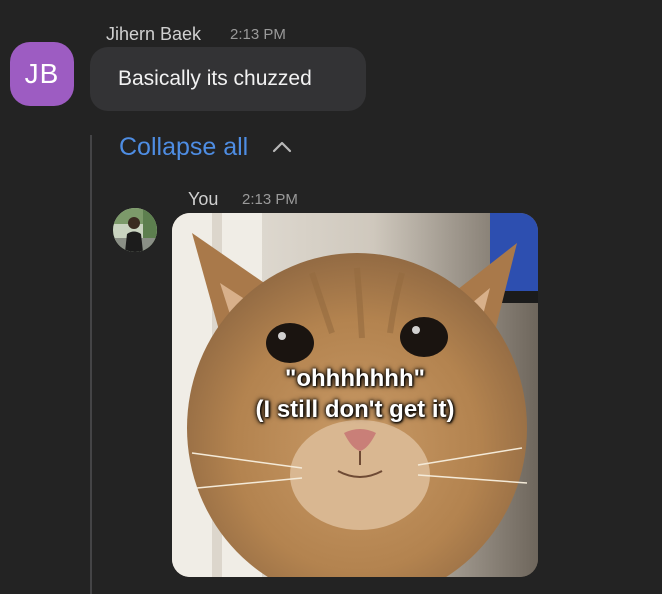  Describe the element at coordinates (355, 378) in the screenshot. I see `caption-line-1: "ohhhhhhh"` at that location.